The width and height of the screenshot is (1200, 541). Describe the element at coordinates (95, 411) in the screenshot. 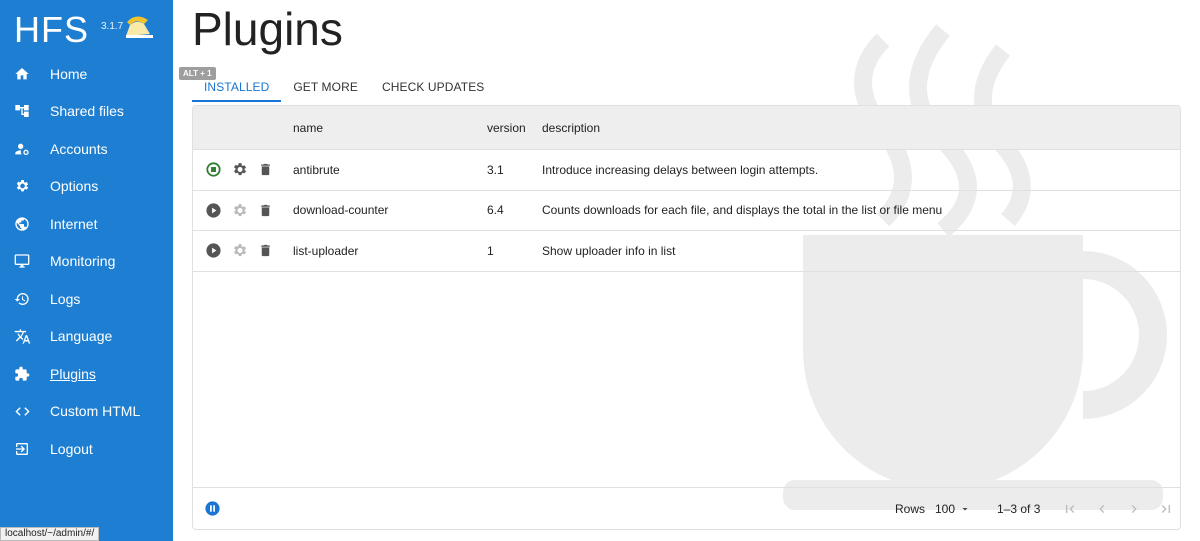

I see `sidebar-item-label: Custom HTML` at that location.